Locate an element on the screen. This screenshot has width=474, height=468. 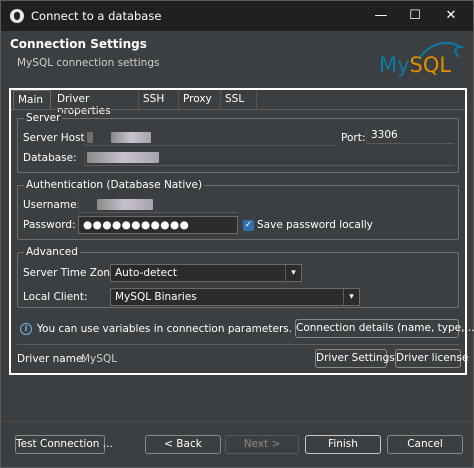
tab-ssh: SSH is located at coordinates (159, 100).